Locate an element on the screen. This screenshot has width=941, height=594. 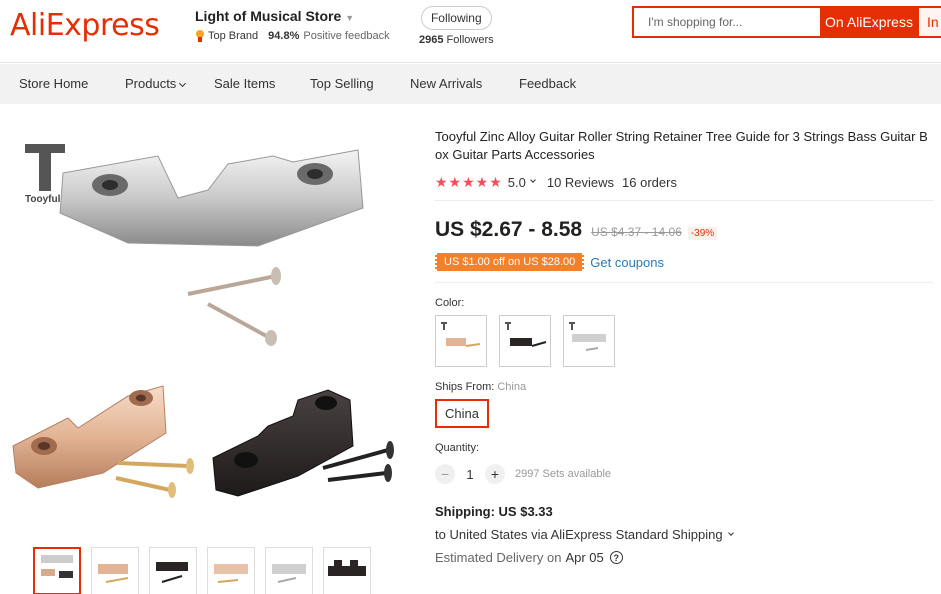
nav-new-arrivals: New Arrivals is located at coordinates (446, 83).